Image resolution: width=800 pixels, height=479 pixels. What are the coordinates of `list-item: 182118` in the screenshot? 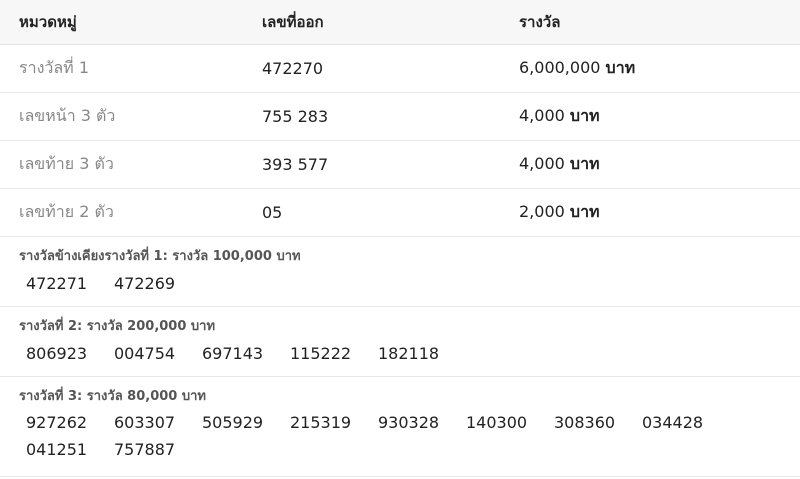 It's located at (409, 353).